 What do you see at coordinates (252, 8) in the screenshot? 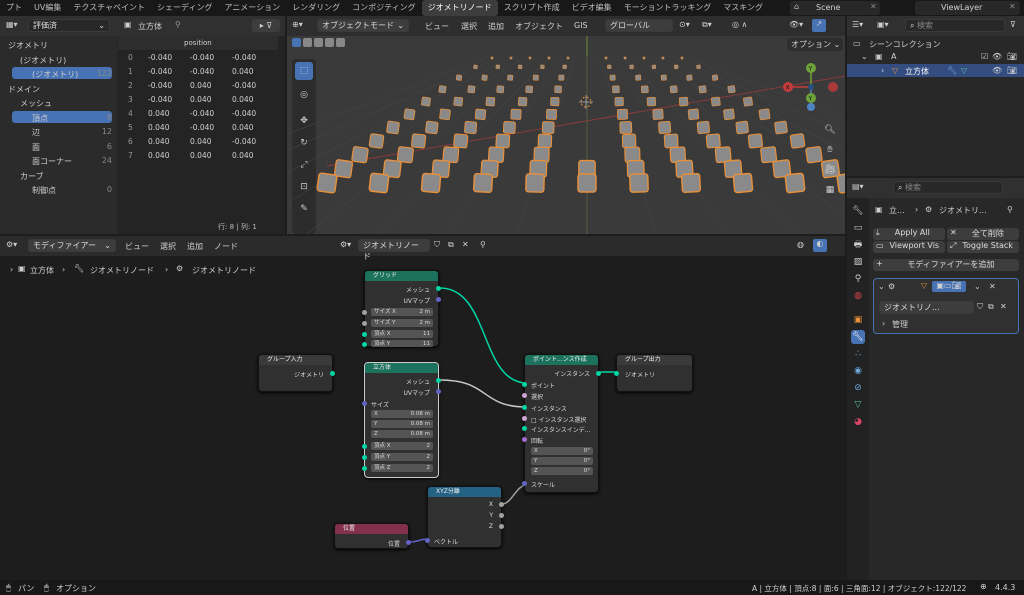
I see `workspace-tab: アニメーション` at bounding box center [252, 8].